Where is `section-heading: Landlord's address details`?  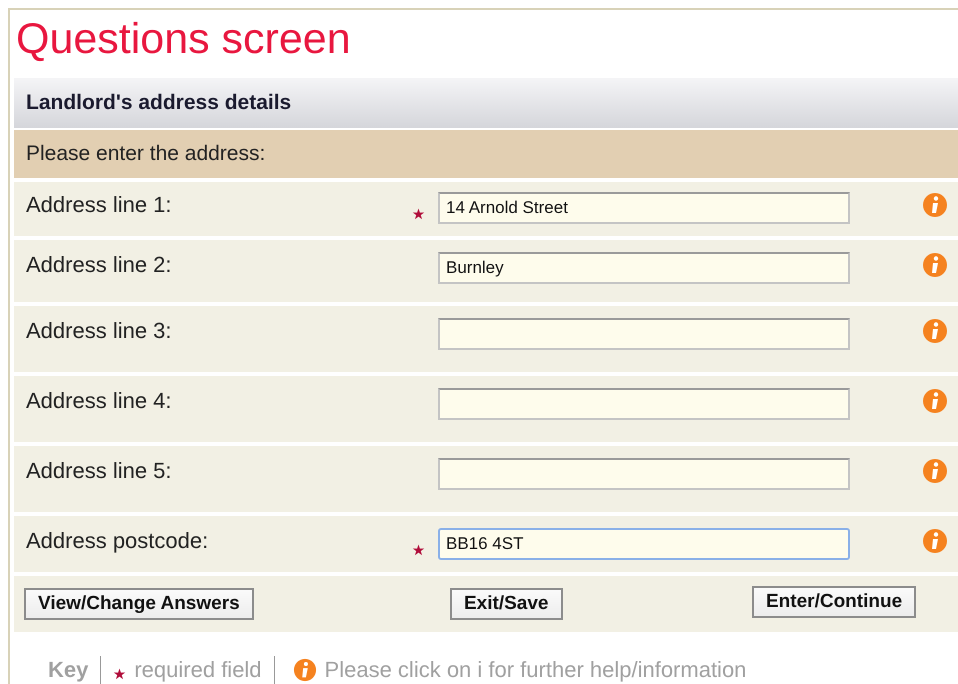 section-heading: Landlord's address details is located at coordinates (486, 103).